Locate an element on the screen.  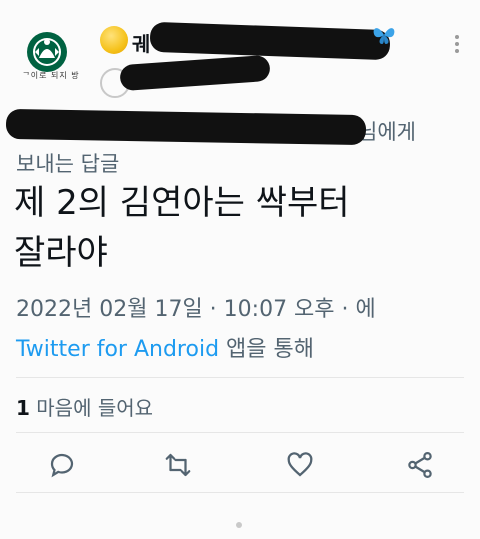
source-suffix: 앱을 통해 is located at coordinates (266, 349).